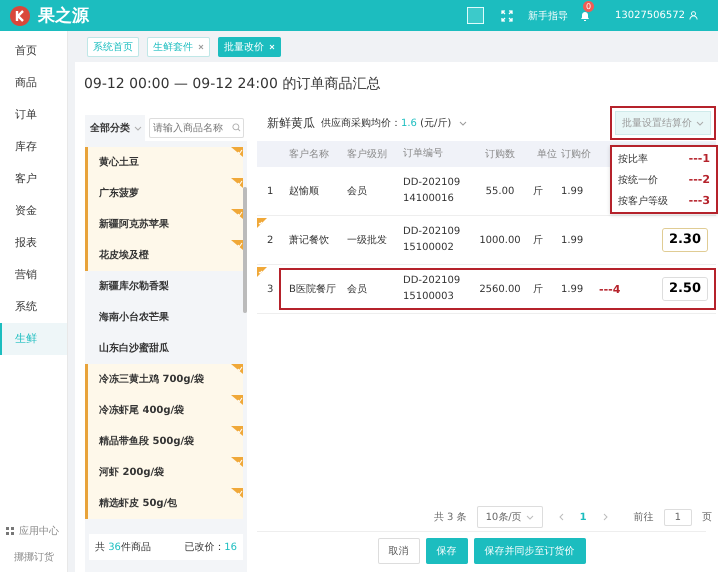 The image size is (718, 572). What do you see at coordinates (685, 240) in the screenshot?
I see `price-input: 2.30` at bounding box center [685, 240].